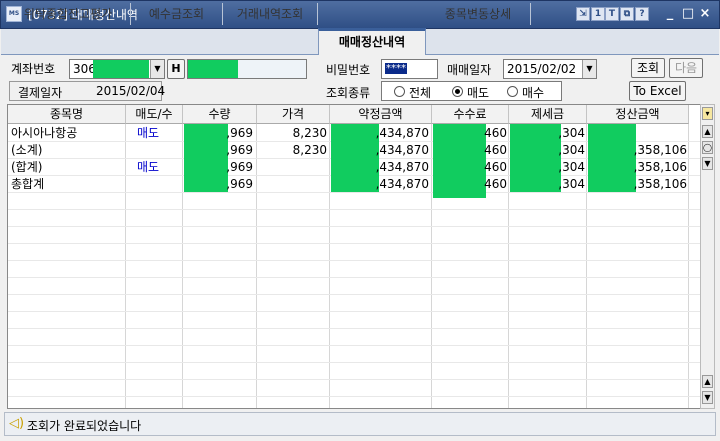 Image resolution: width=720 pixels, height=441 pixels. I want to click on minimize-icon: _, so click(670, 14).